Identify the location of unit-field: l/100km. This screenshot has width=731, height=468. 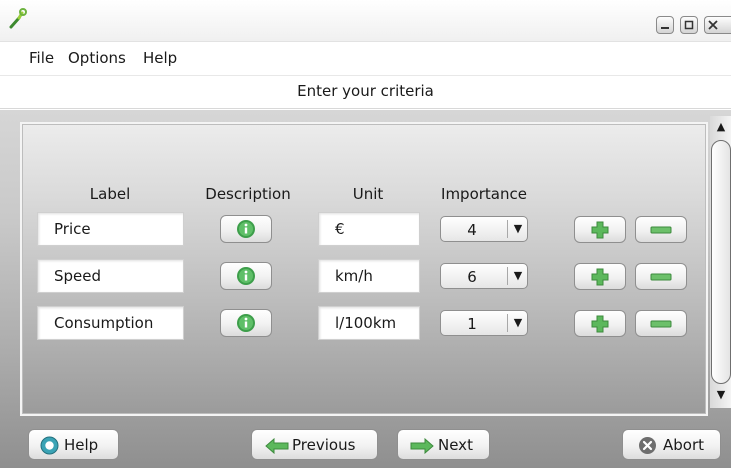
(369, 323).